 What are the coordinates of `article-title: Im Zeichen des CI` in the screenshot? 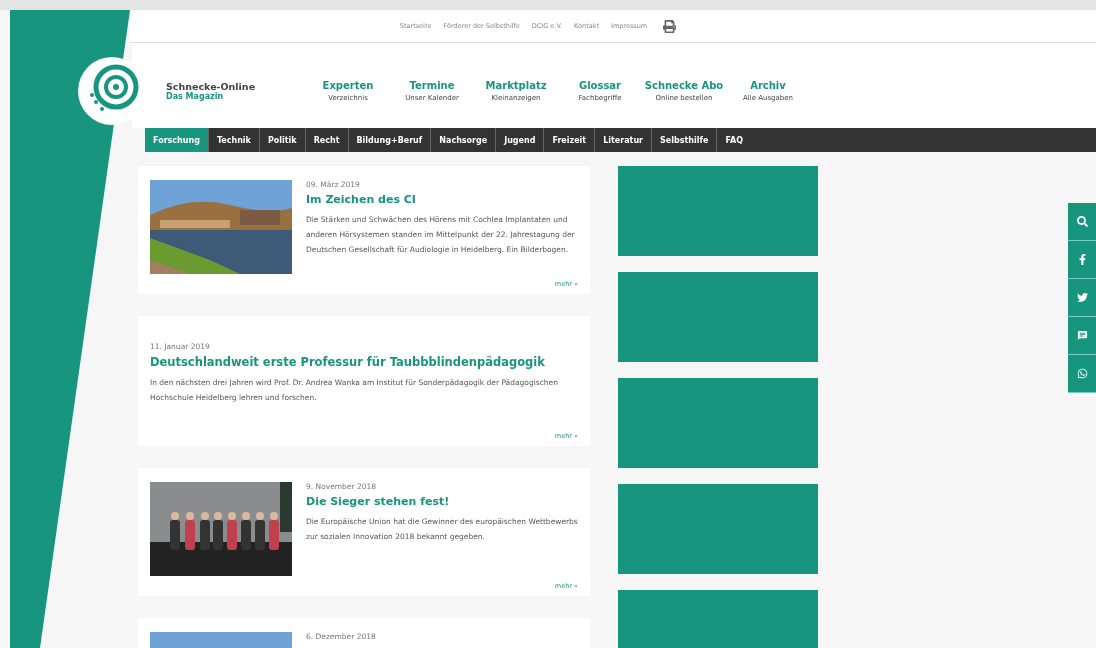 It's located at (442, 199).